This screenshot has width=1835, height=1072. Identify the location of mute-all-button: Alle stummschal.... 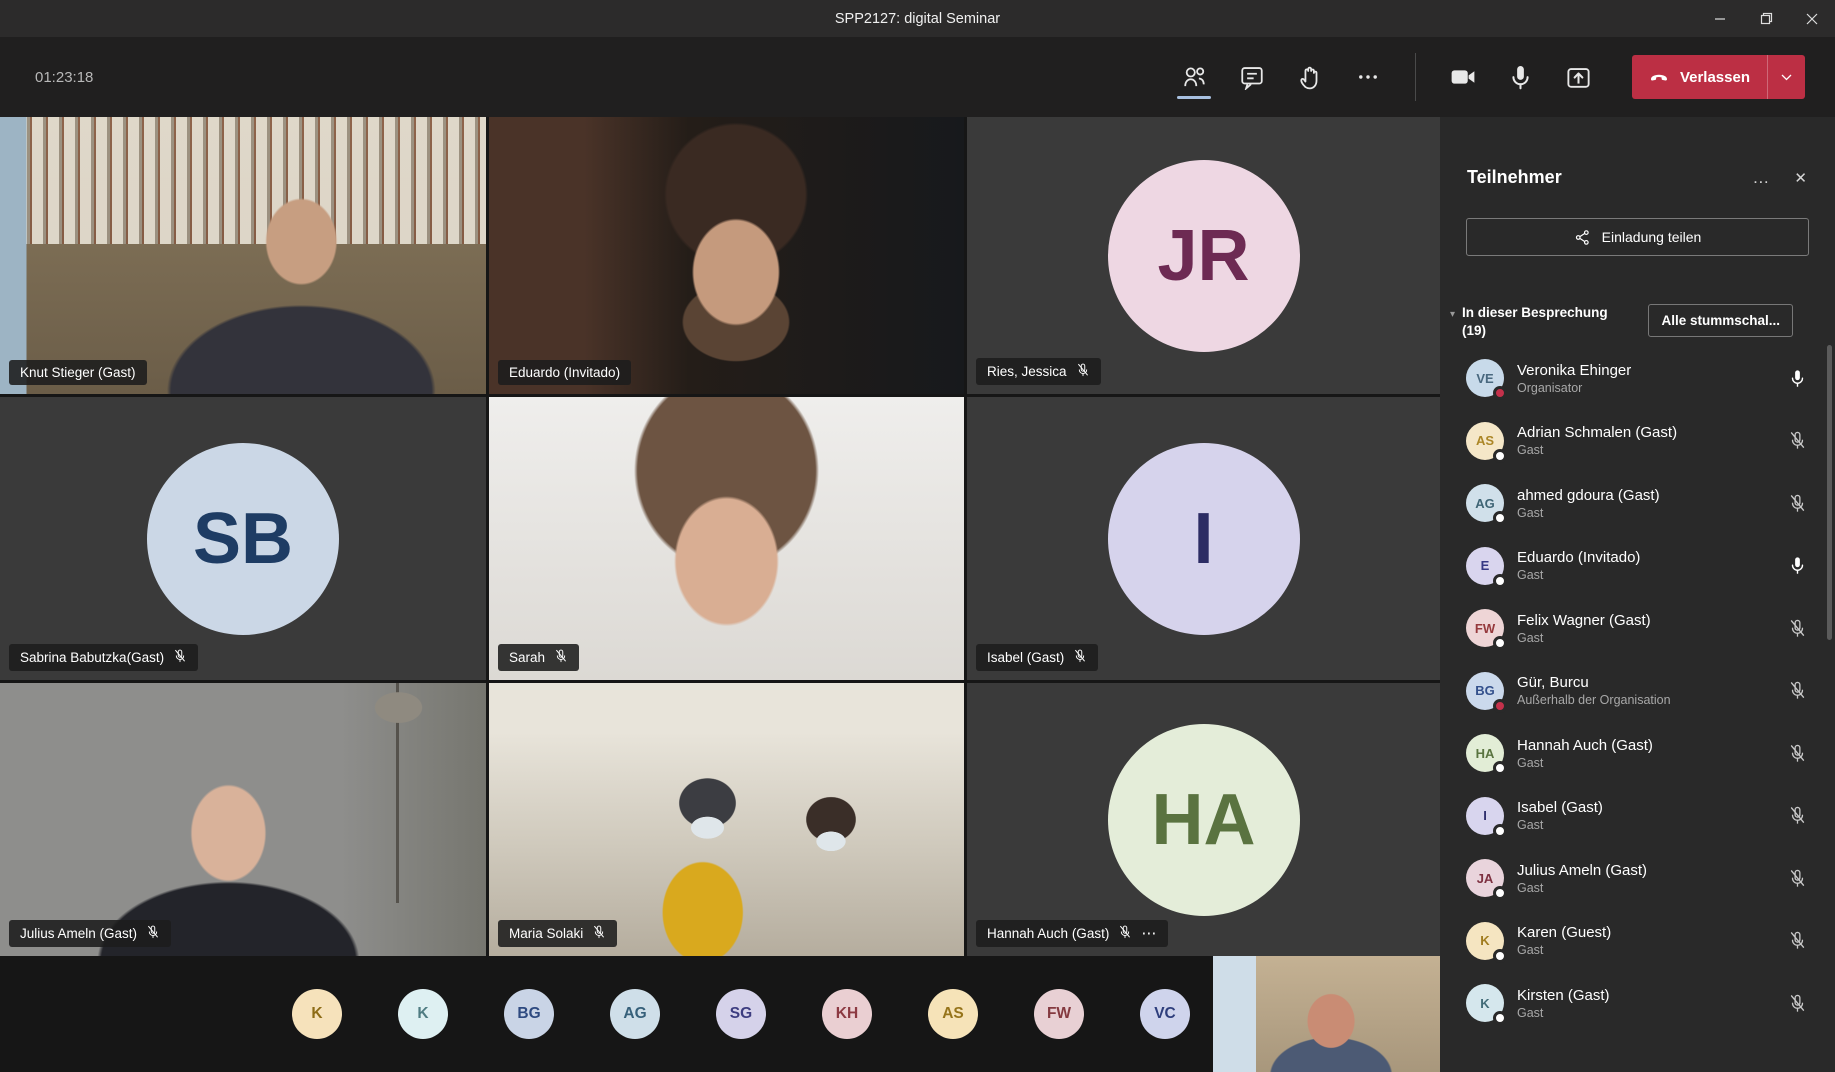
(1720, 320).